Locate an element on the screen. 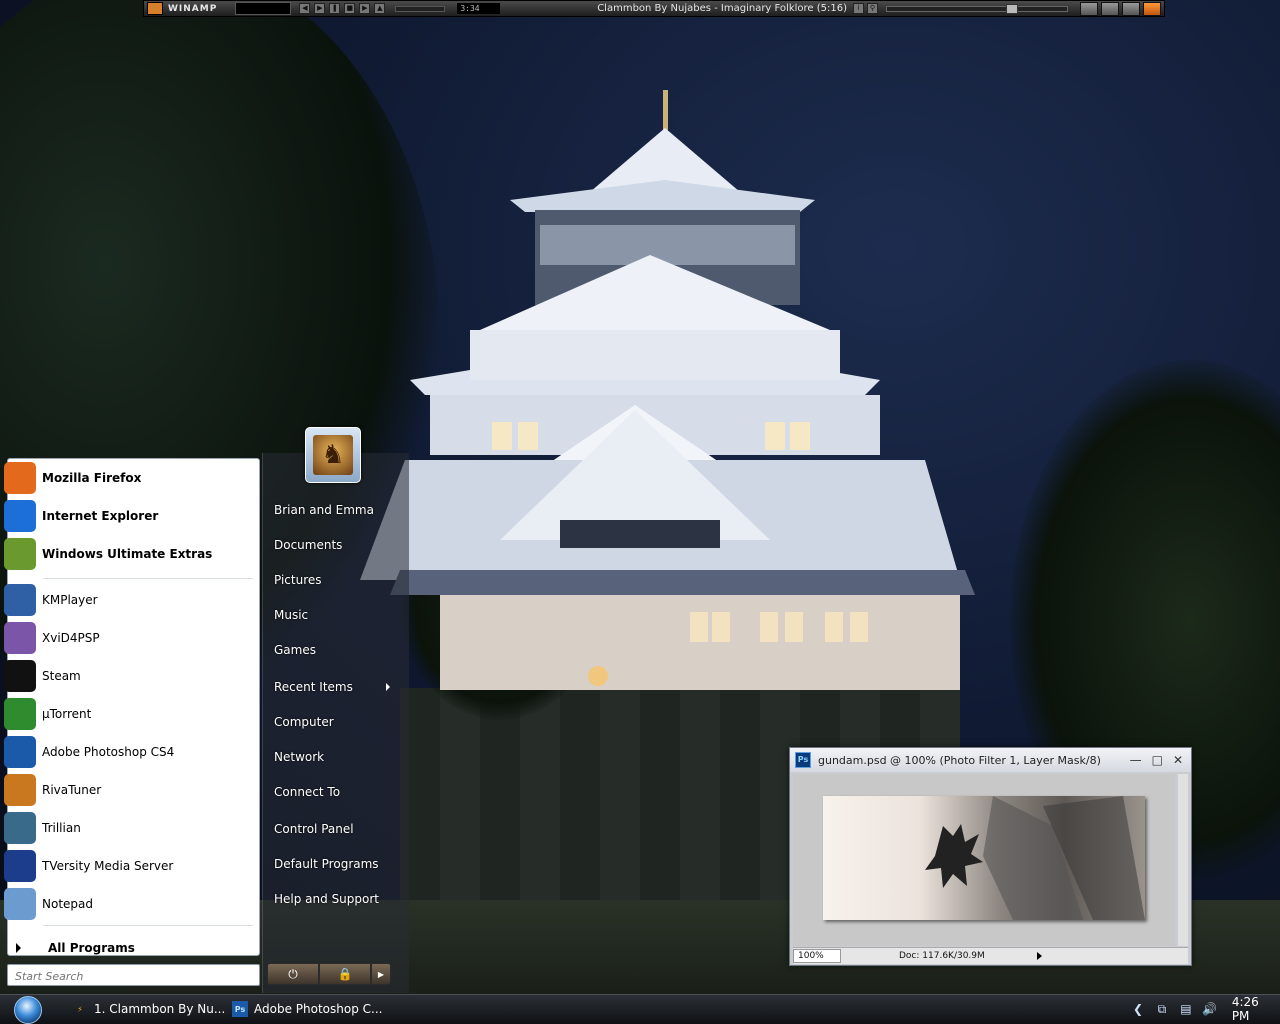 This screenshot has height=1024, width=1280. start-menu-link: Pictures is located at coordinates (298, 580).